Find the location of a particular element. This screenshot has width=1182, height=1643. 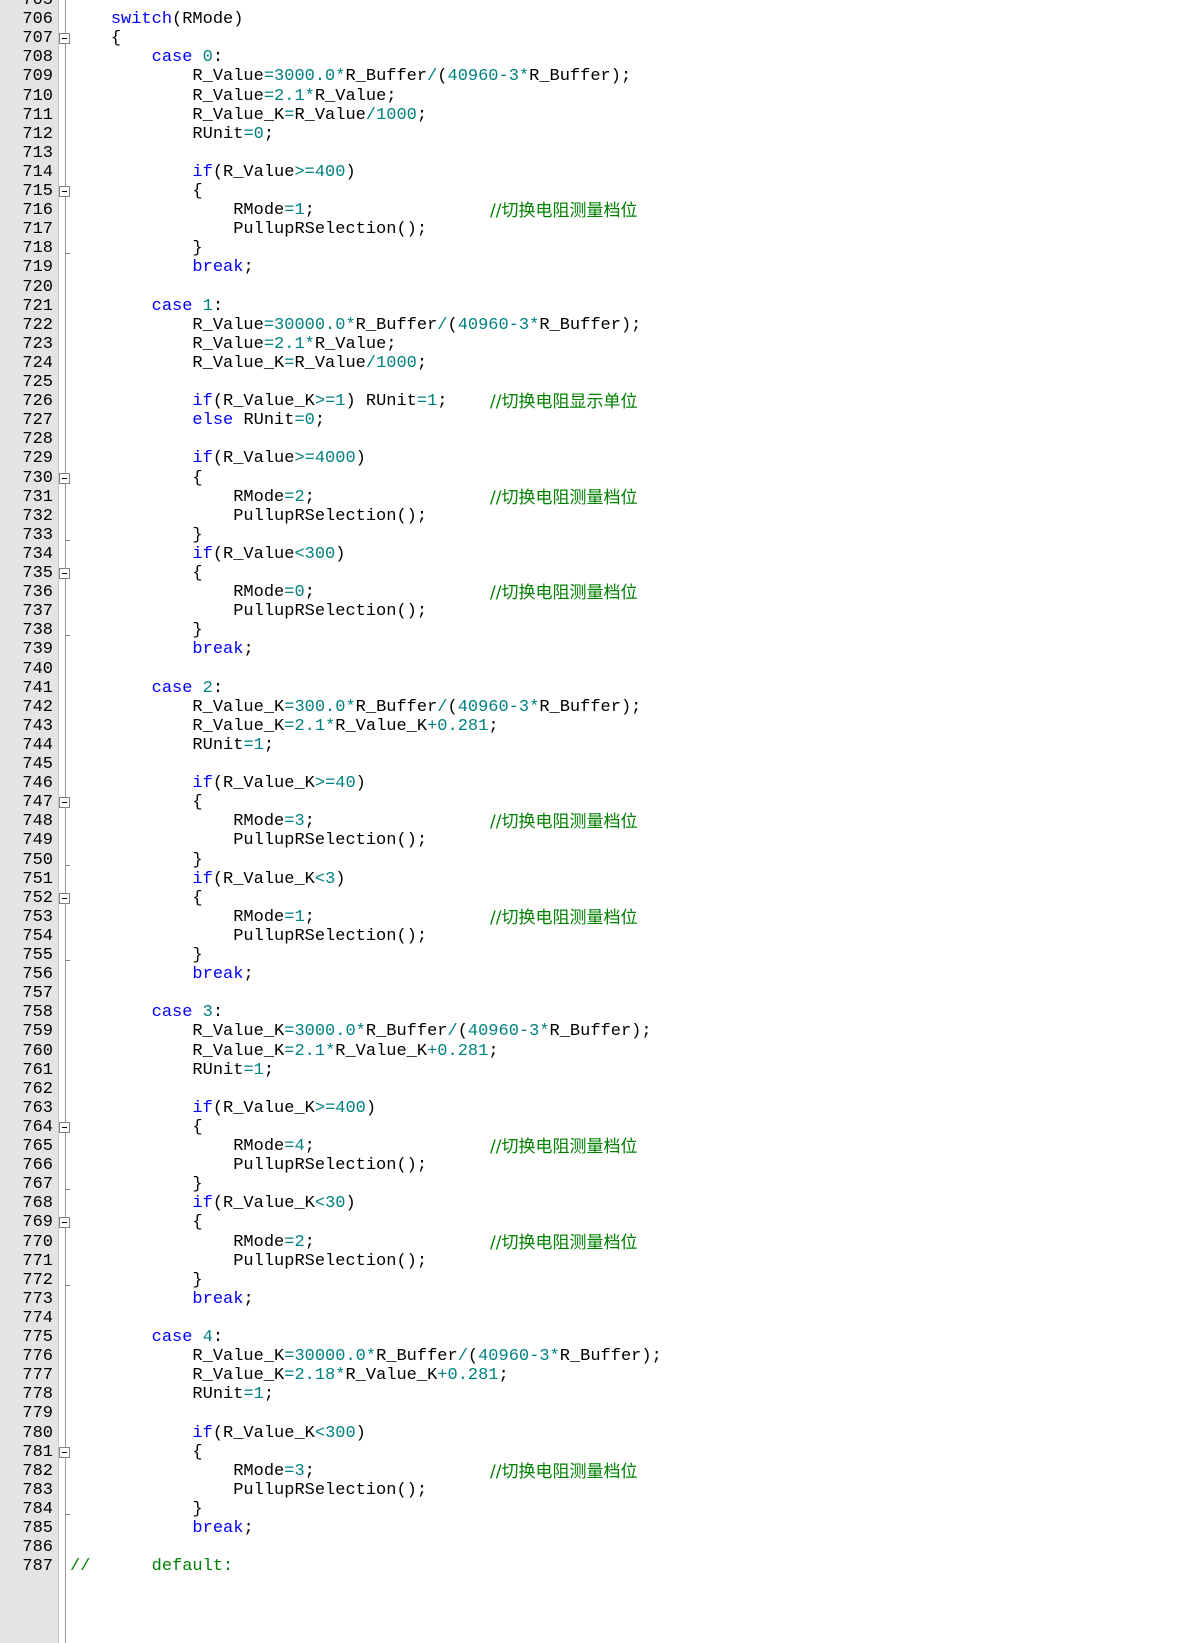

code-line: 744 RUnit=1; is located at coordinates (591, 746).